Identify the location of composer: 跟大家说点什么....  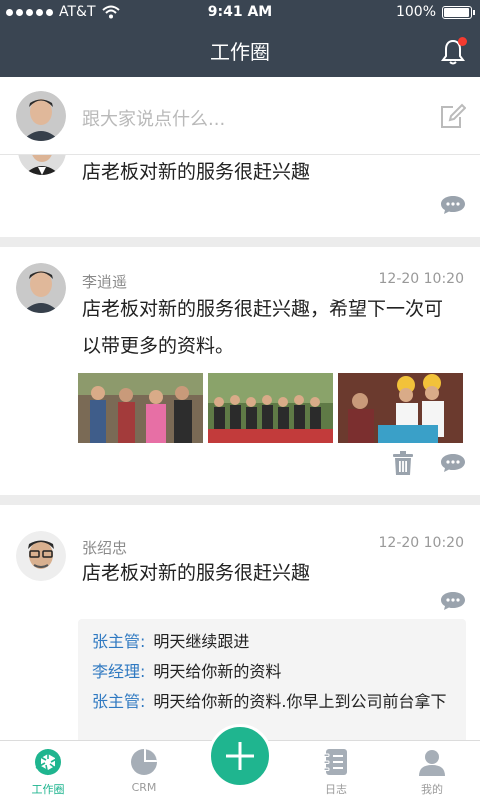
(240, 116).